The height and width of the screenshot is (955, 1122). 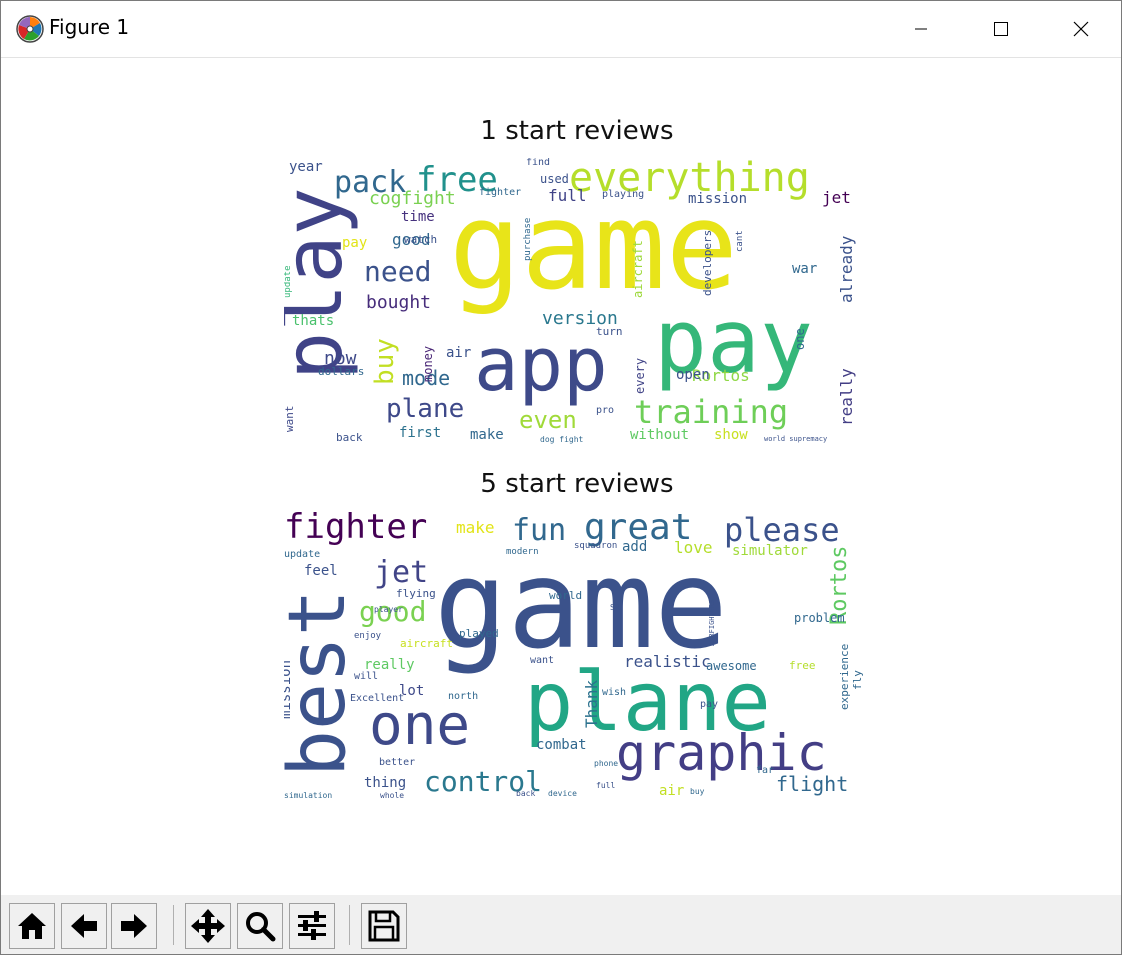 I want to click on word-open: open, so click(x=693, y=375).